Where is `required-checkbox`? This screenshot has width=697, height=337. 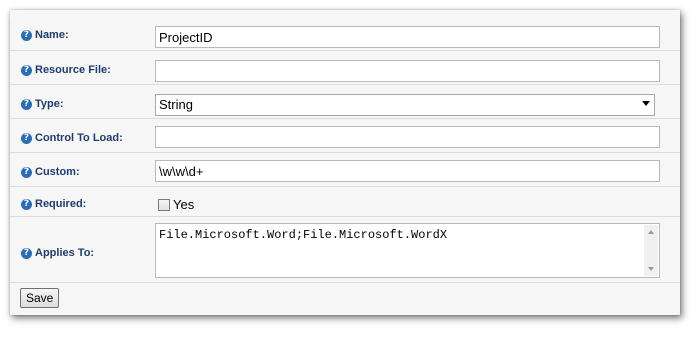
required-checkbox is located at coordinates (164, 204).